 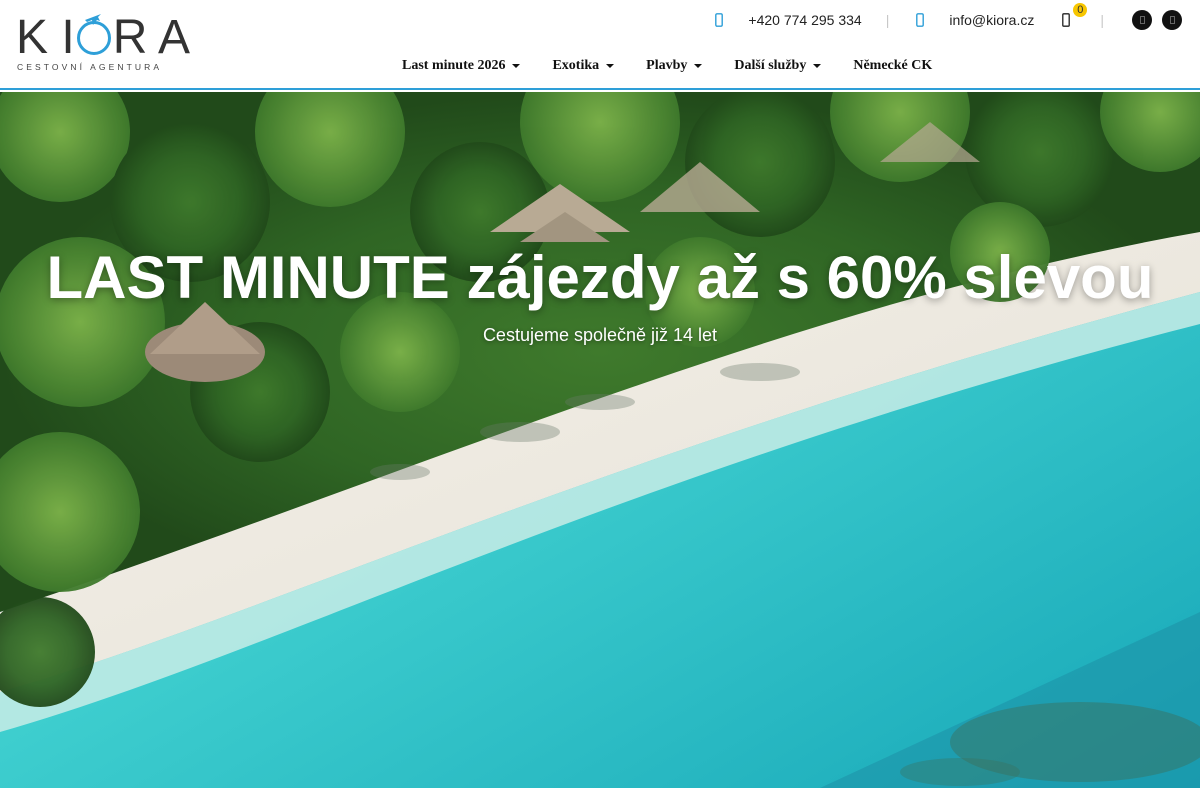 What do you see at coordinates (992, 20) in the screenshot?
I see `email-address: info@kiora.cz` at bounding box center [992, 20].